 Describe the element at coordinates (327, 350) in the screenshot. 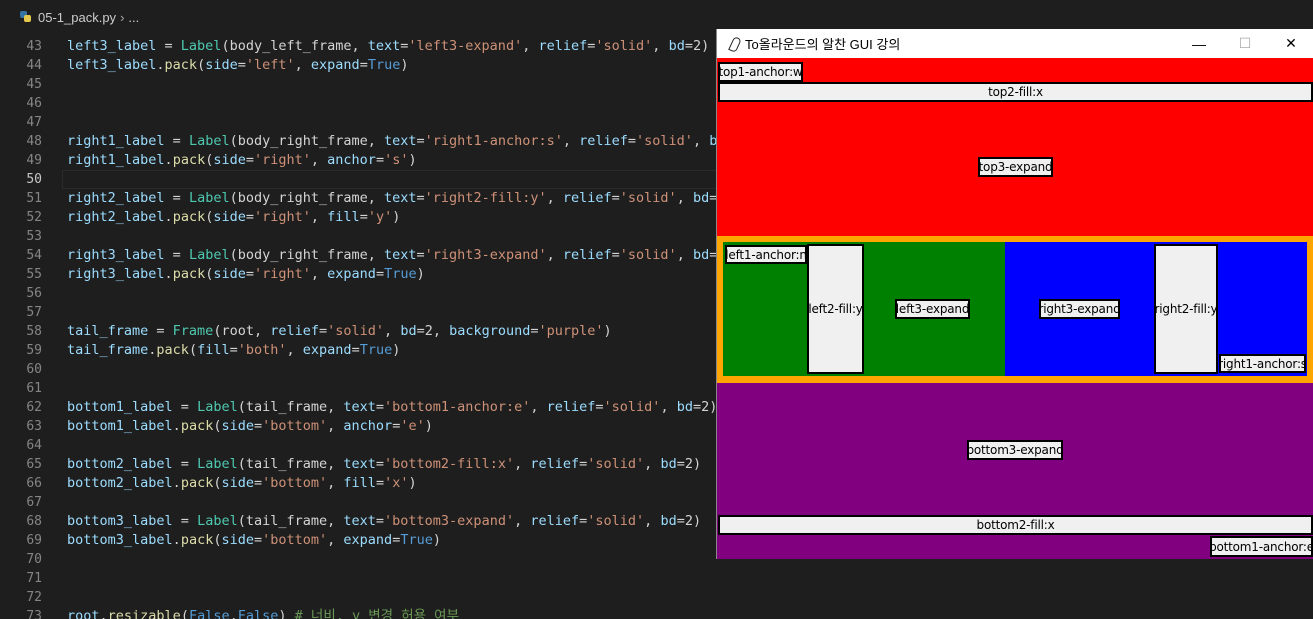

I see `code-token: expand` at that location.